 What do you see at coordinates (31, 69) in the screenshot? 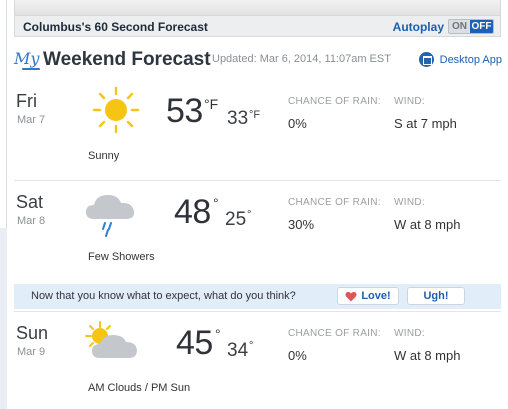
I see `logo-underline` at bounding box center [31, 69].